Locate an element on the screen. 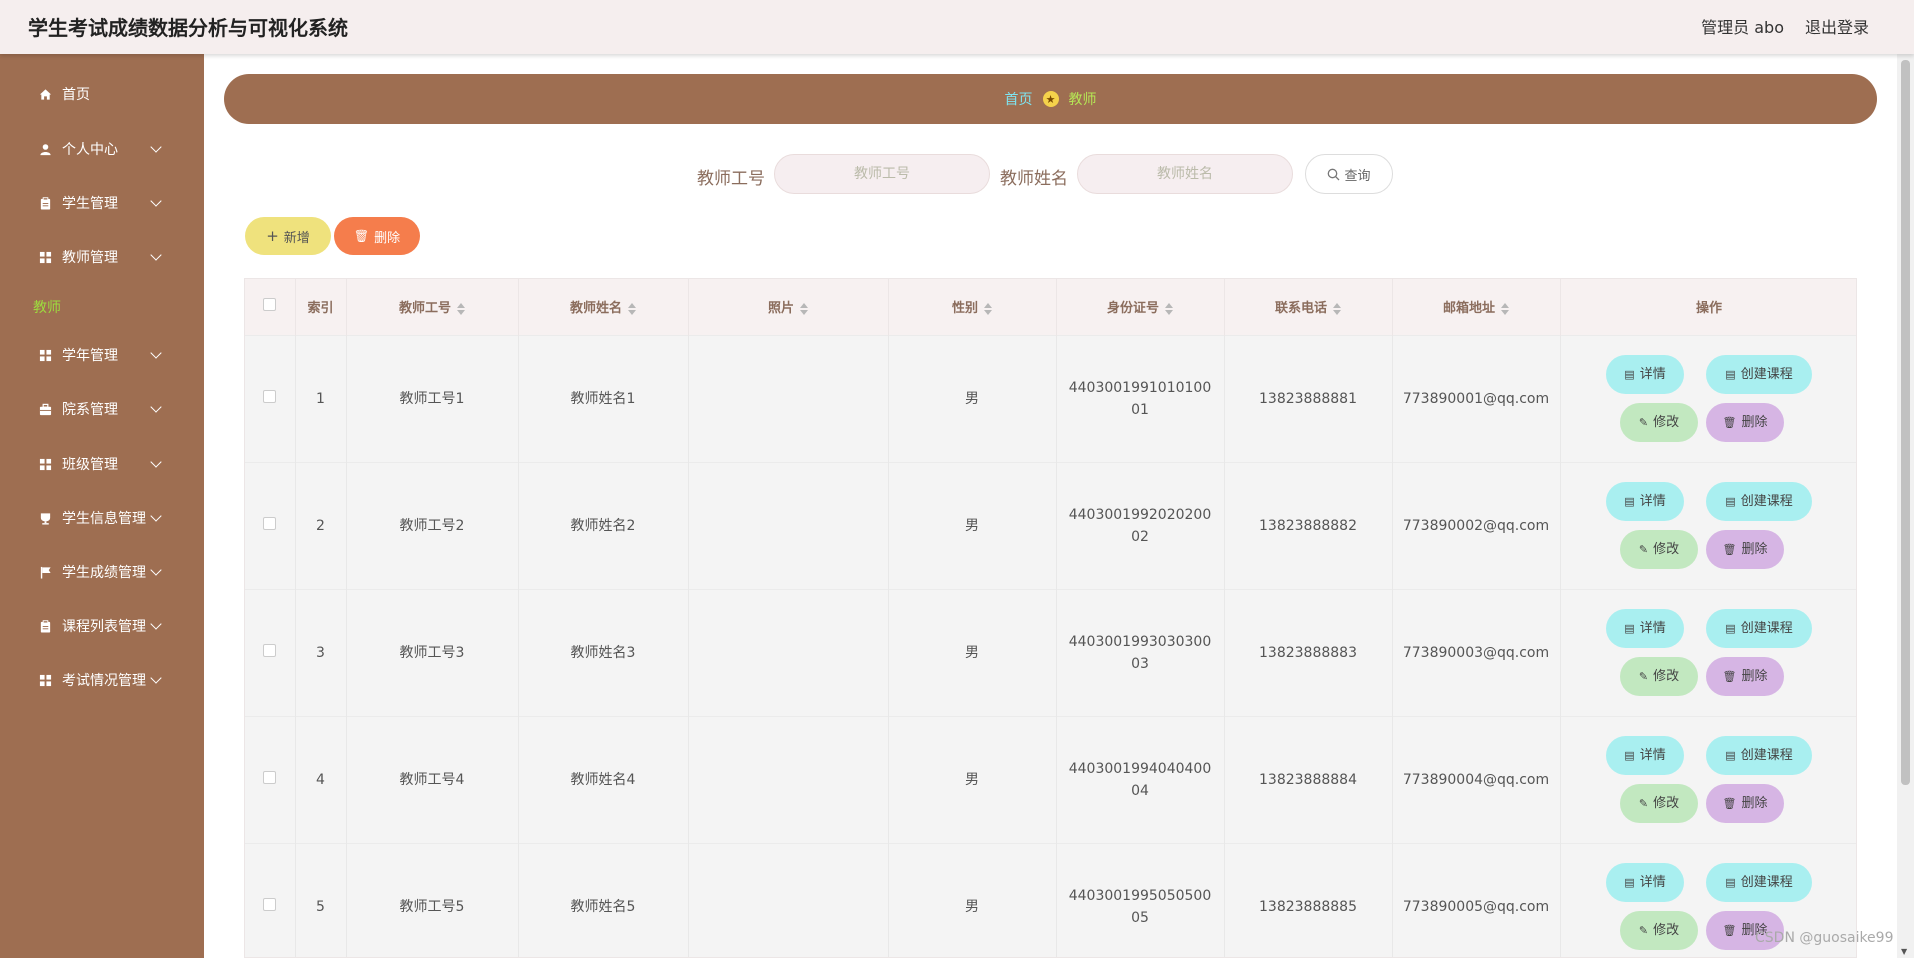 The height and width of the screenshot is (958, 1914). search-button: 查询 is located at coordinates (1349, 174).